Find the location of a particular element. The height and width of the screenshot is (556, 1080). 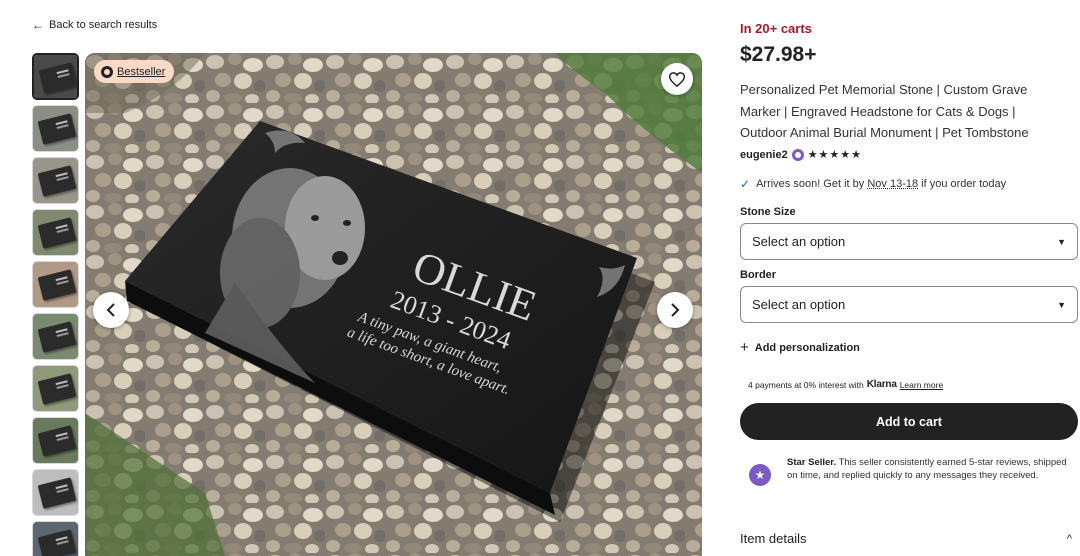

previous-image-button is located at coordinates (111, 310).